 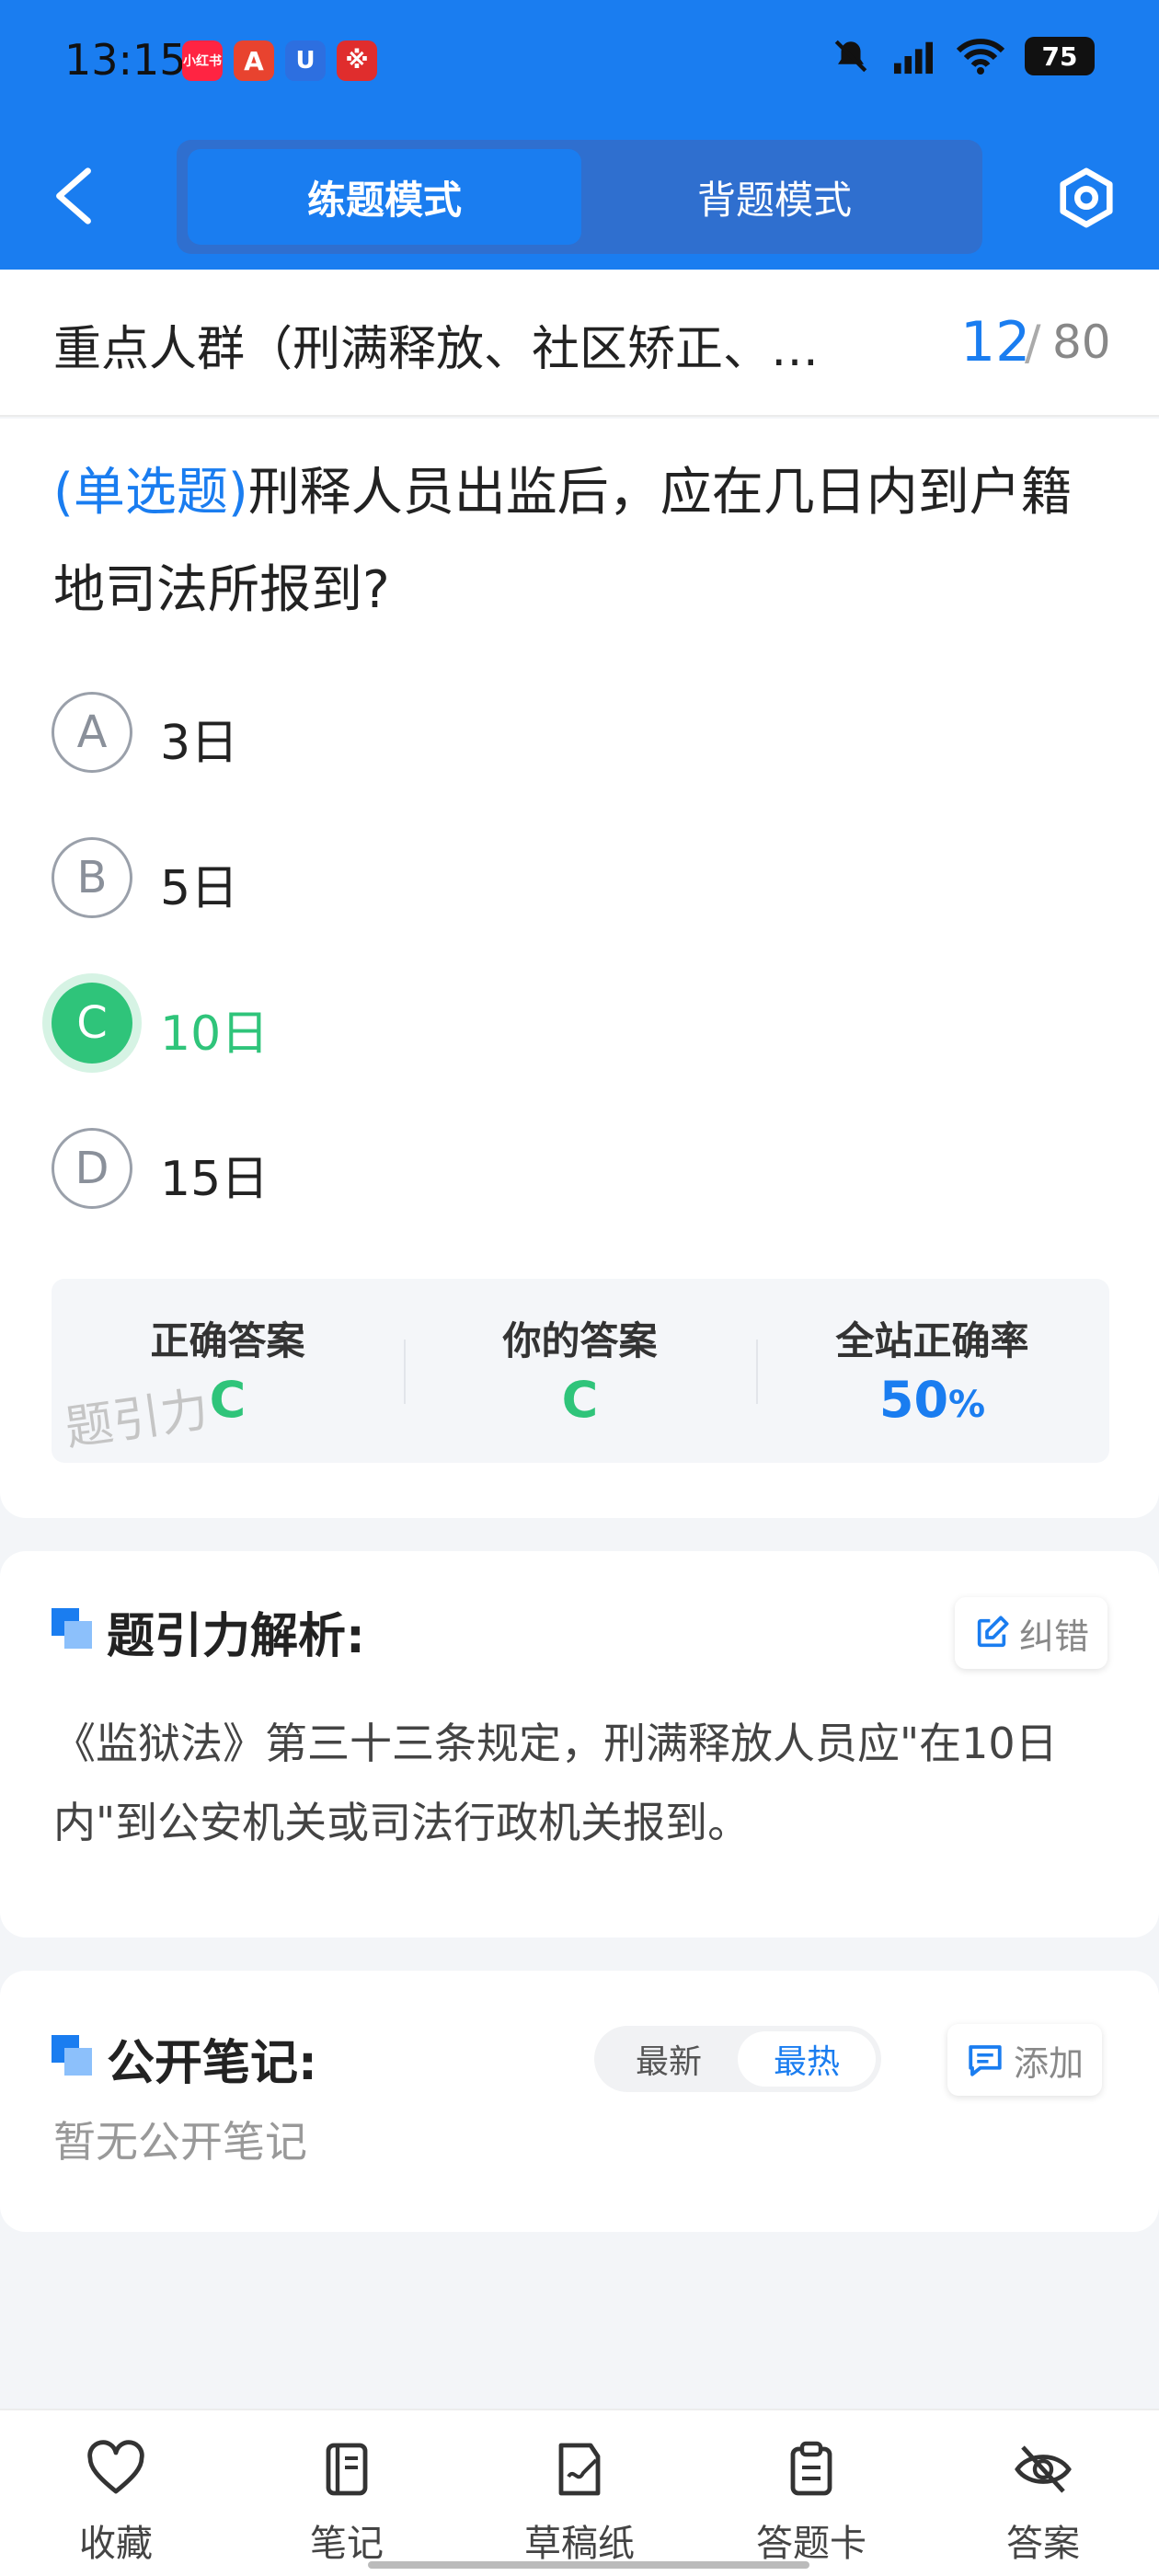 What do you see at coordinates (465, 1169) in the screenshot?
I see `option-d: D 15日` at bounding box center [465, 1169].